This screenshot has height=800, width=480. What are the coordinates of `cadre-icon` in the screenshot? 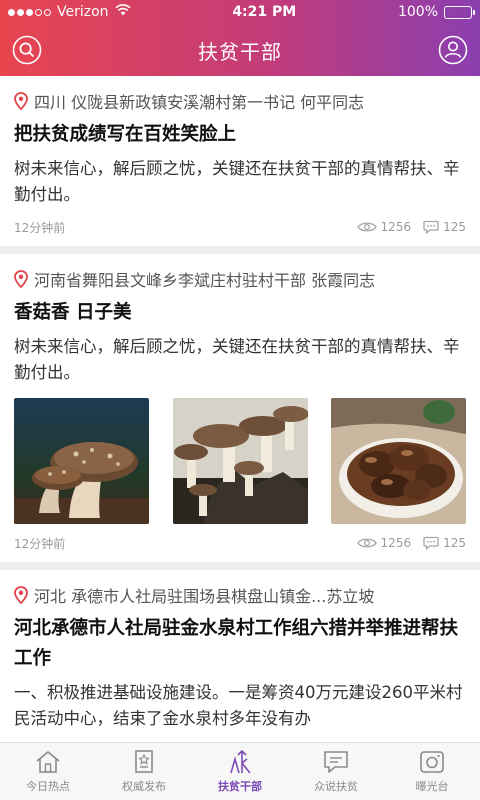 It's located at (240, 761).